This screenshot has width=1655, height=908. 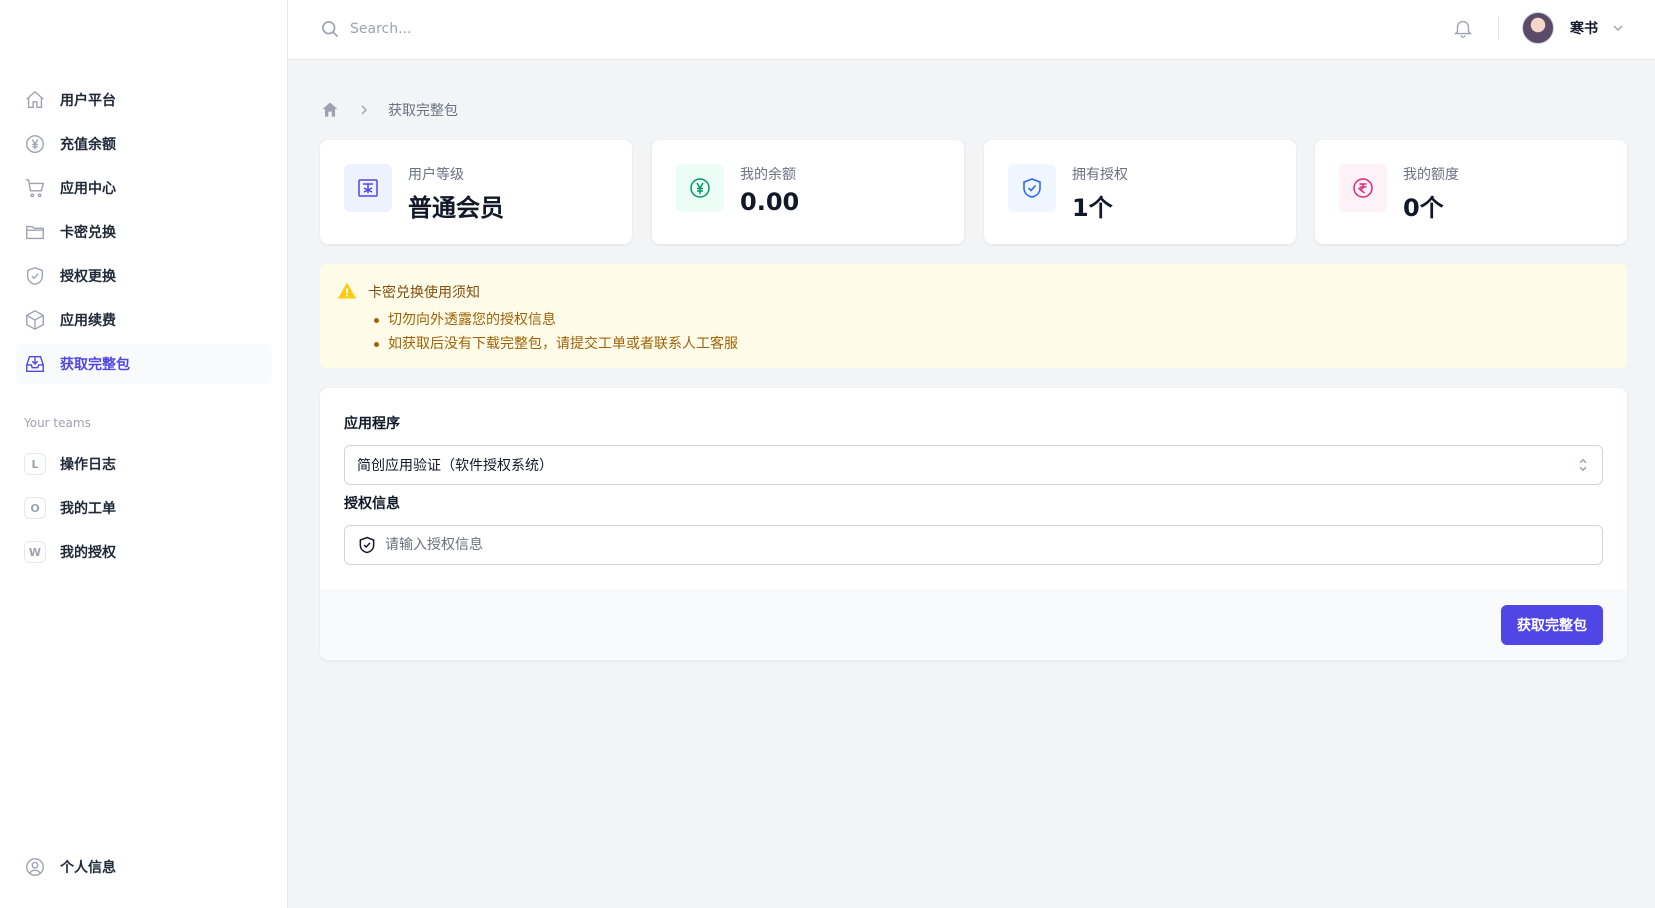 I want to click on auth-field-label: 授权信息, so click(x=372, y=504).